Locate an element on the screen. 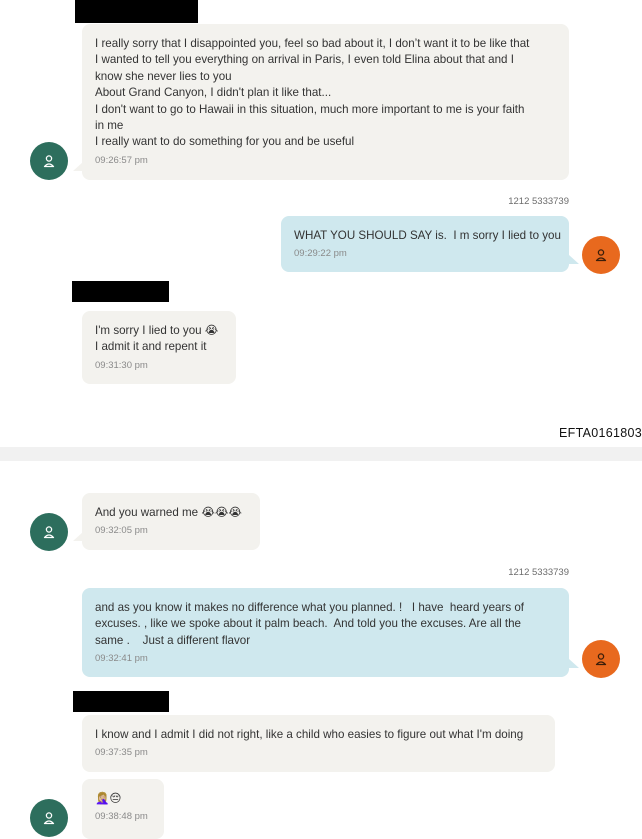  page-break is located at coordinates (321, 454).